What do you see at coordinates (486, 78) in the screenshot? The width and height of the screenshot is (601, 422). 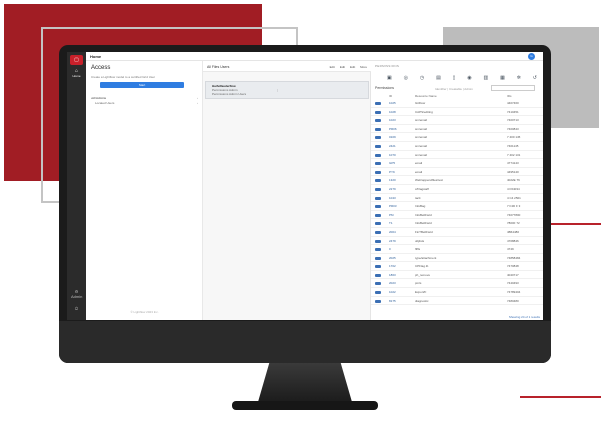 I see `file-icon: ▥` at bounding box center [486, 78].